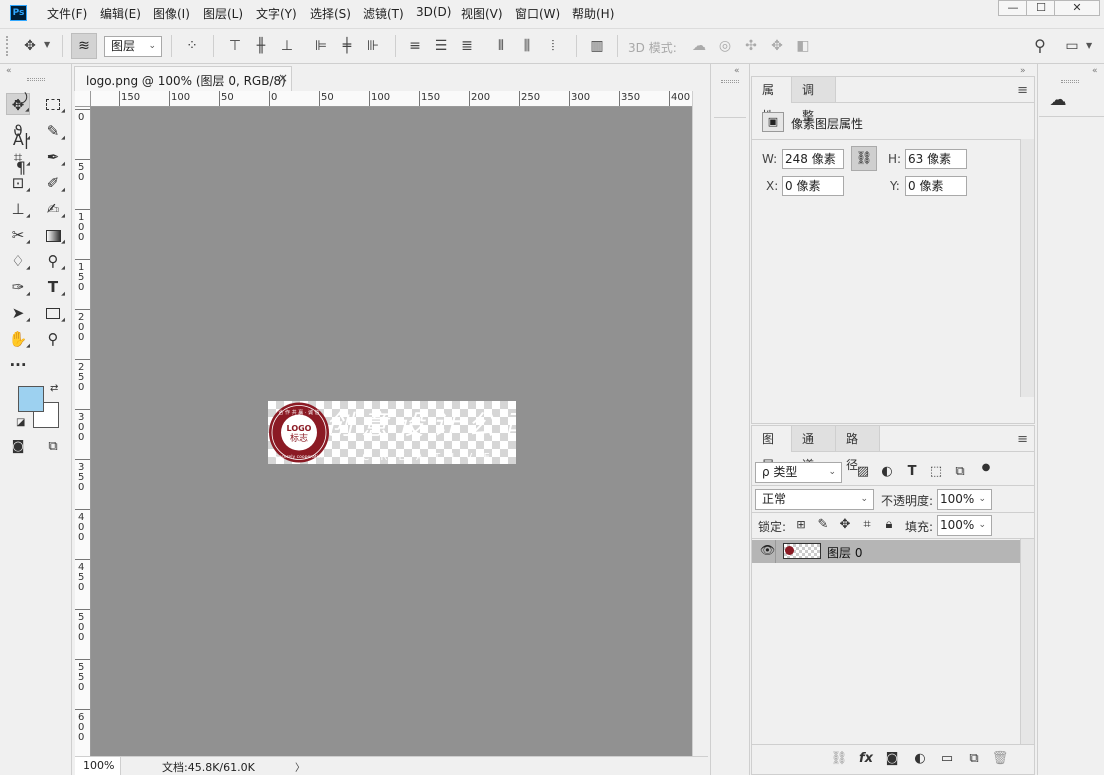  I want to click on filter-type-icon: T, so click(912, 472).